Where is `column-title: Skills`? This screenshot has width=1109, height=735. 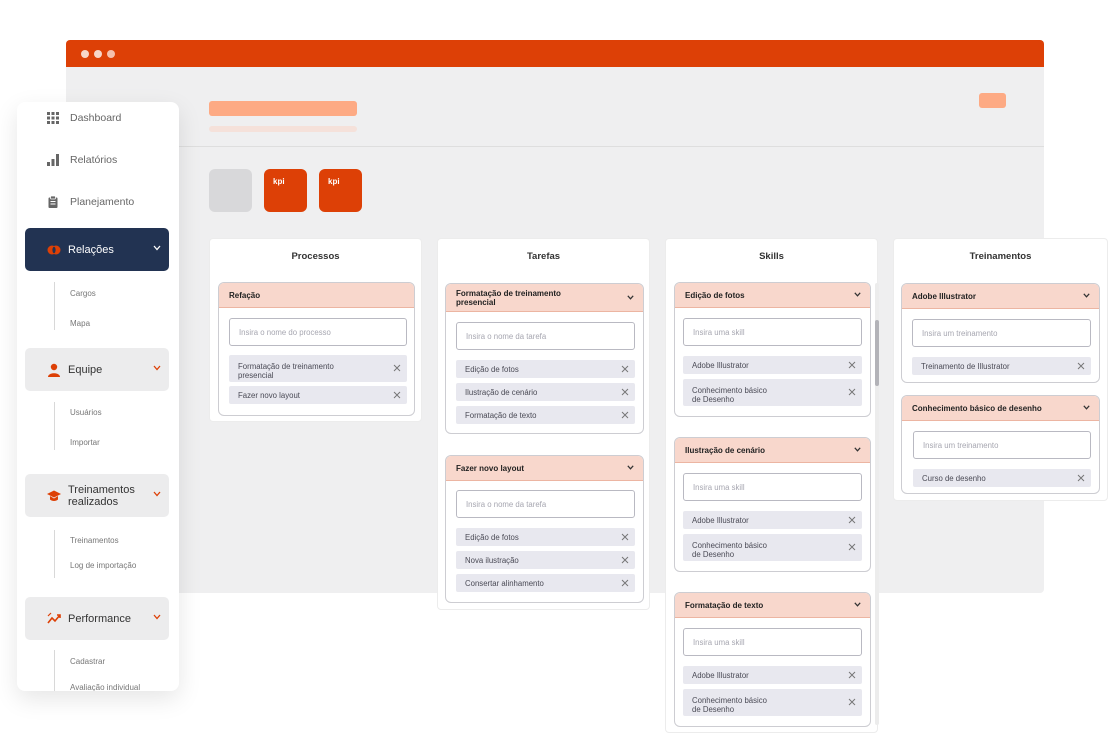
column-title: Skills is located at coordinates (771, 256).